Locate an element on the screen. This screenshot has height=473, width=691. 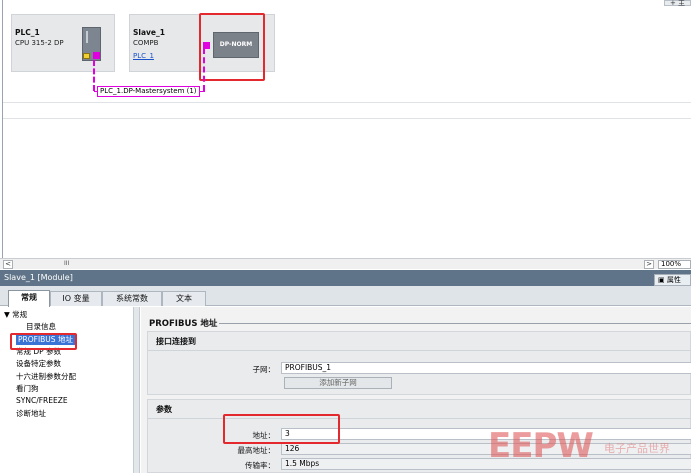
scroll-left-arrow: < is located at coordinates (8, 264).